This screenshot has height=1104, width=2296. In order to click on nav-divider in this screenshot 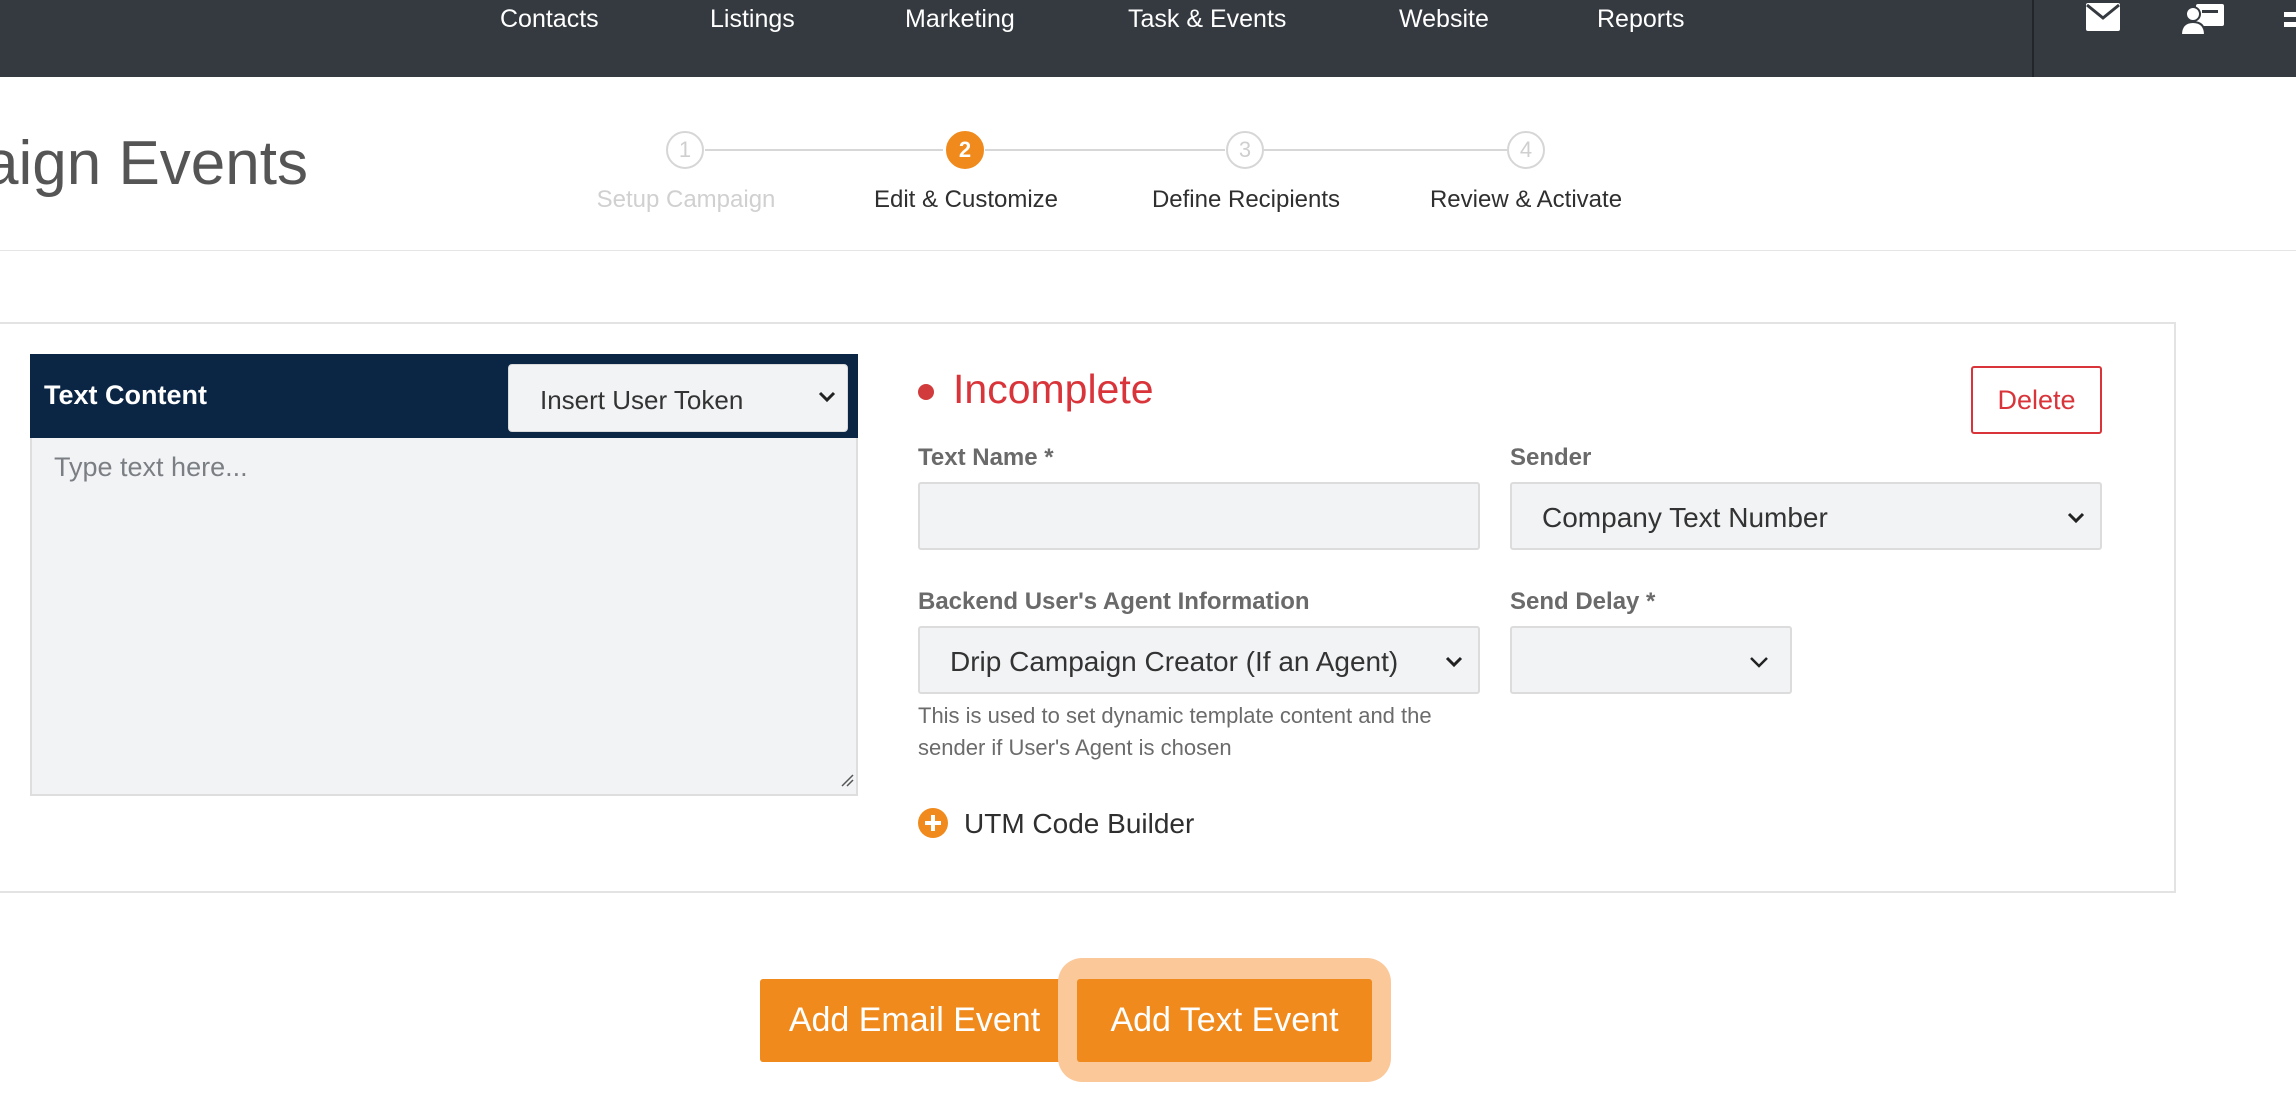, I will do `click(2033, 38)`.